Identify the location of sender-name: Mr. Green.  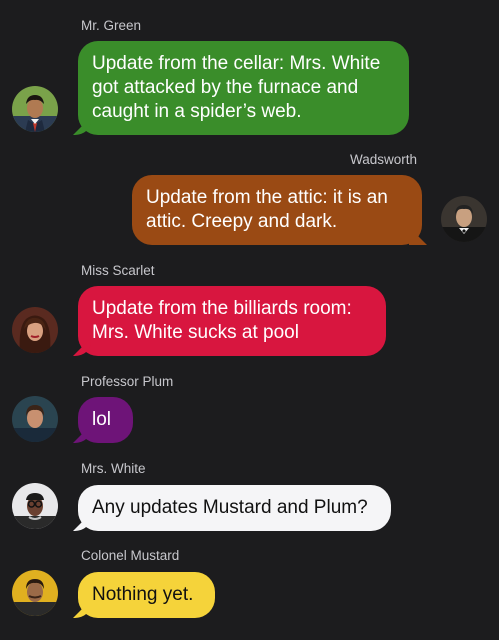
(111, 25).